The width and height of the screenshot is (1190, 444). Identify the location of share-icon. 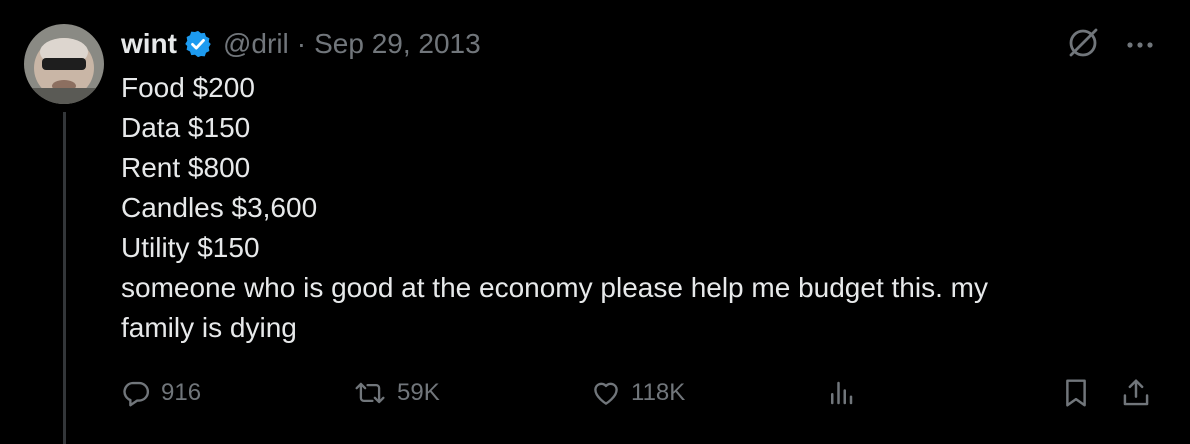
(1136, 393).